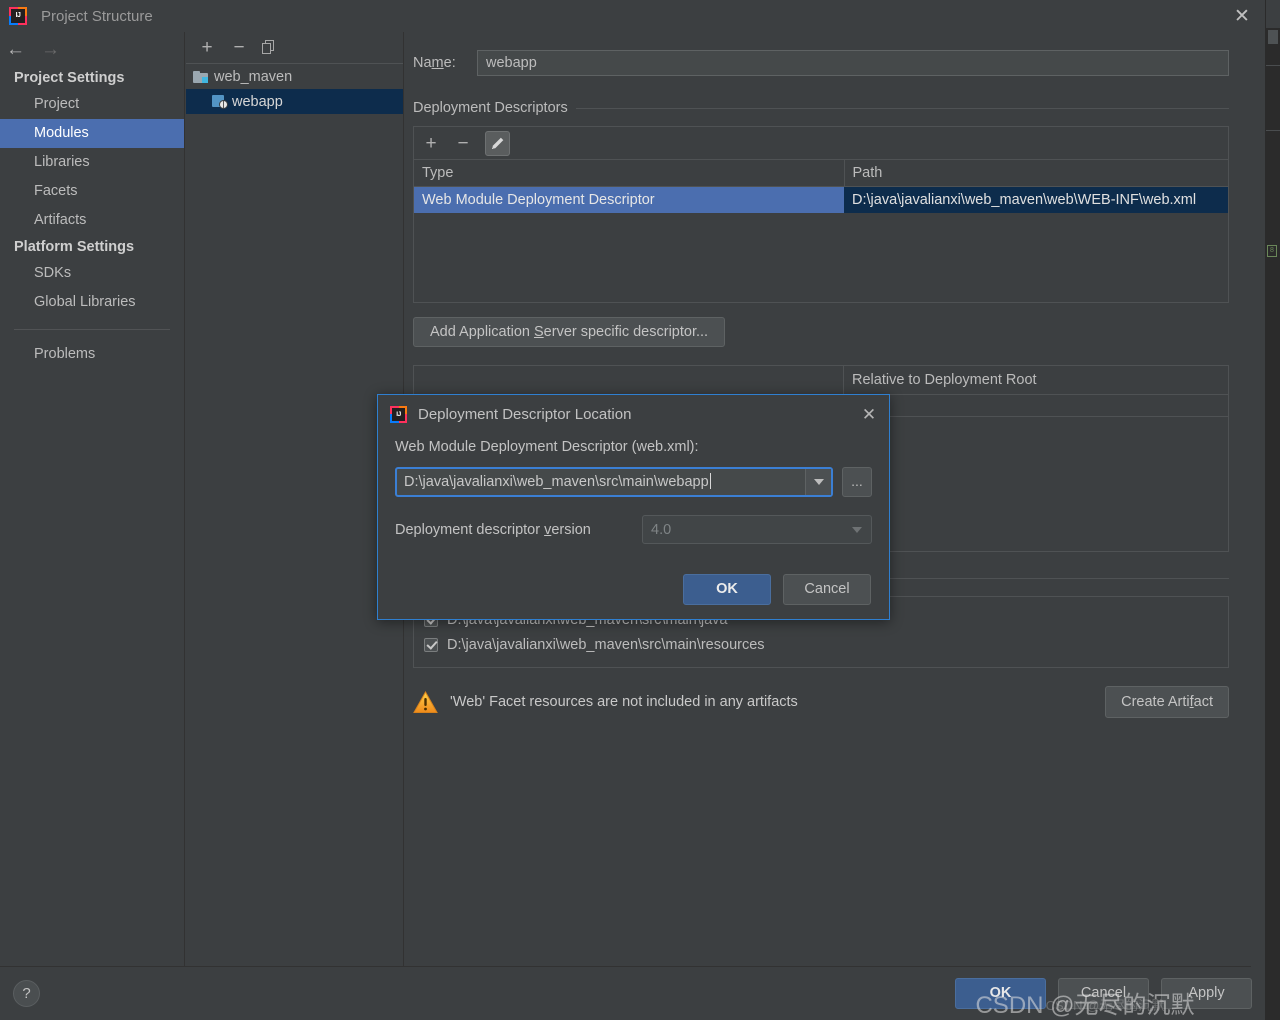 Image resolution: width=1280 pixels, height=1020 pixels. I want to click on module-name-row: Name: webapp, so click(828, 54).